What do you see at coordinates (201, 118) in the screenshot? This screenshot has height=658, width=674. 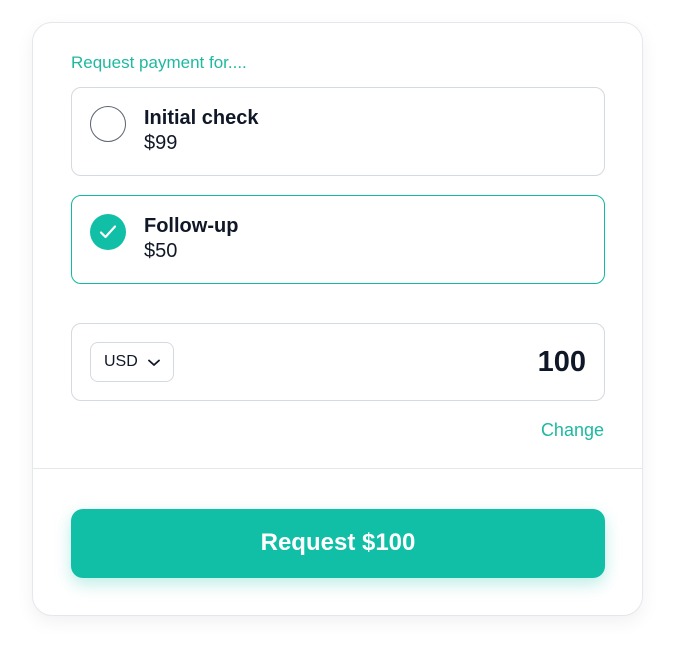 I see `option-title: Initial check` at bounding box center [201, 118].